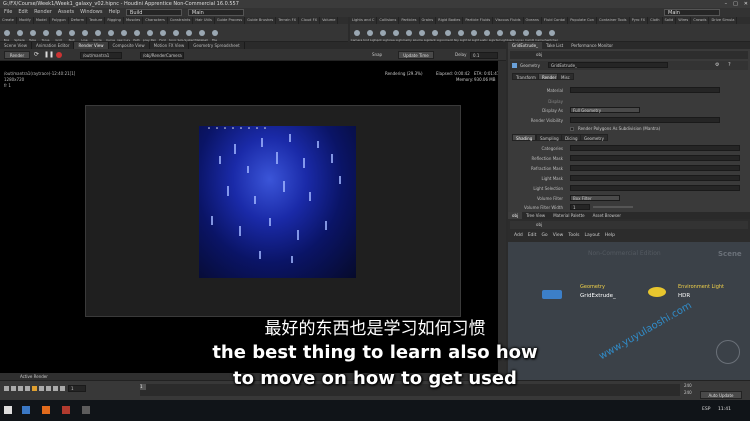 The image size is (750, 421). What do you see at coordinates (49, 54) in the screenshot?
I see `pause-icon: ❚❚` at bounding box center [49, 54].